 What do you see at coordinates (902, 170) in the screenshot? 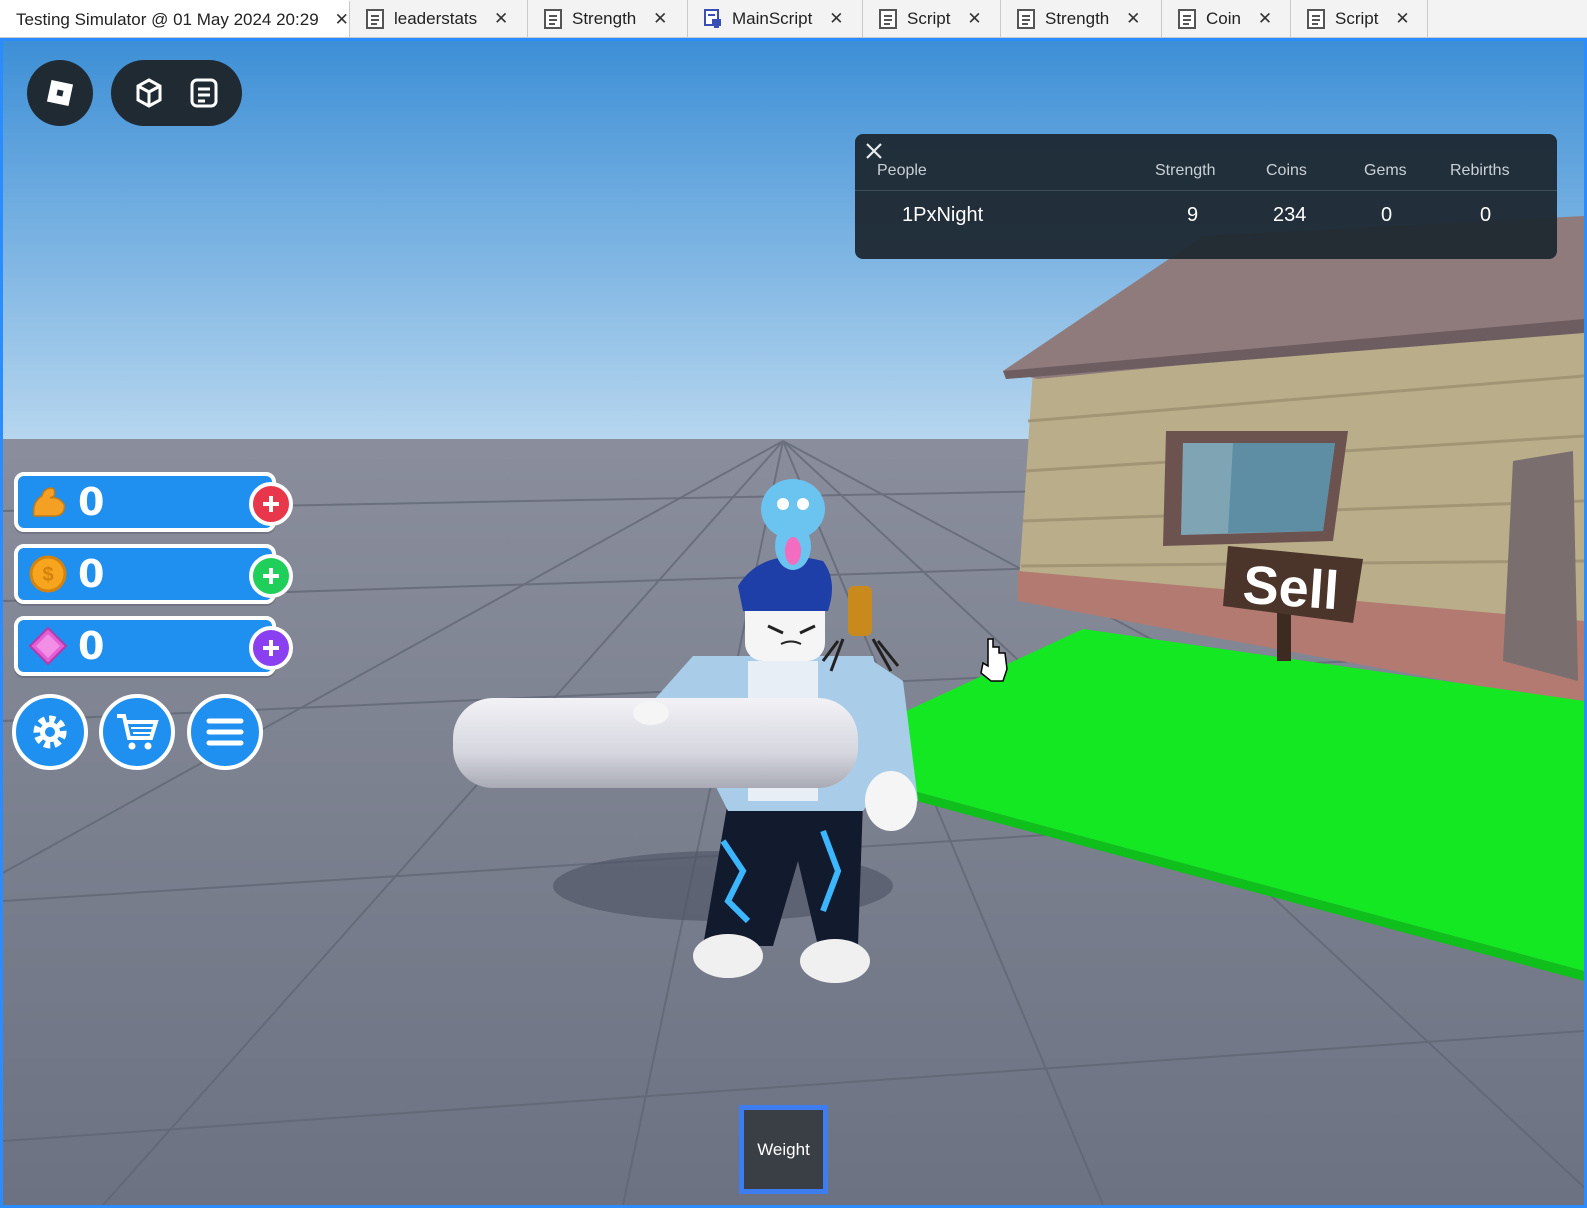
I see `header-people: People` at bounding box center [902, 170].